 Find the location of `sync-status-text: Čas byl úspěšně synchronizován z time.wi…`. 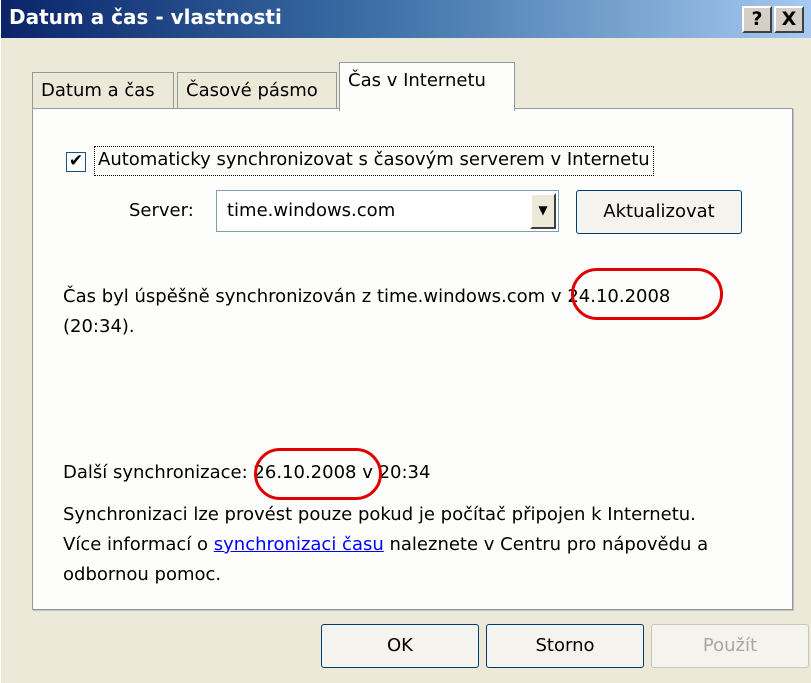

sync-status-text: Čas byl úspěšně synchronizován z time.wi… is located at coordinates (366, 312).